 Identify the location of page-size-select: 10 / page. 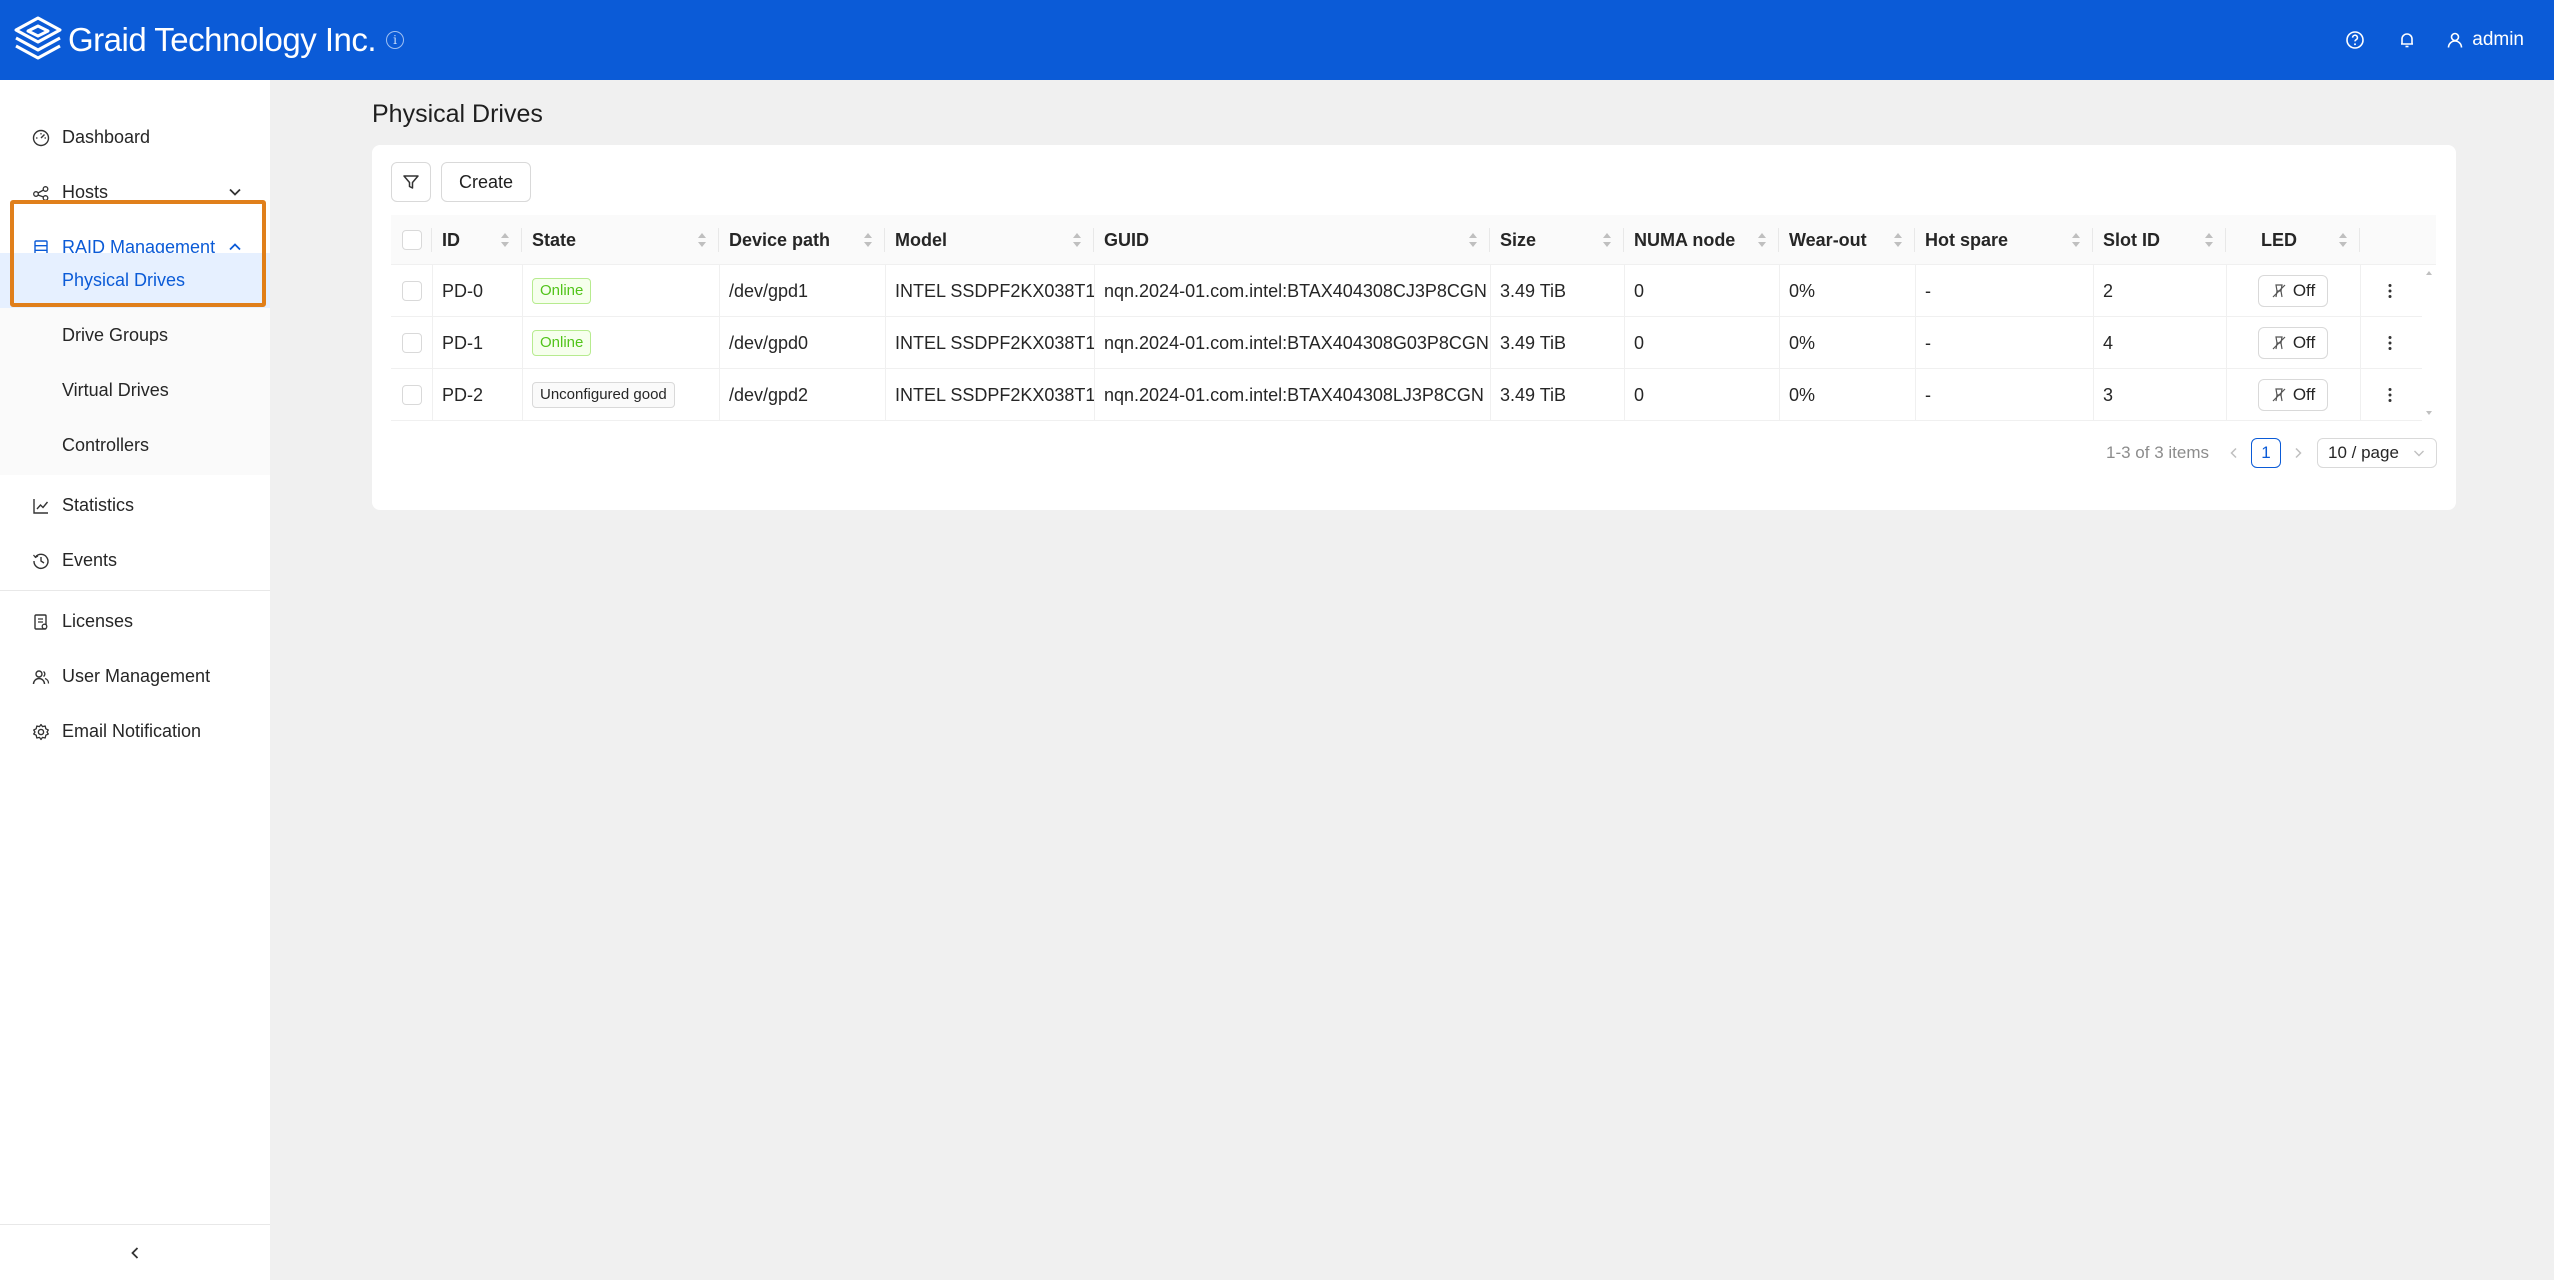
(2377, 453).